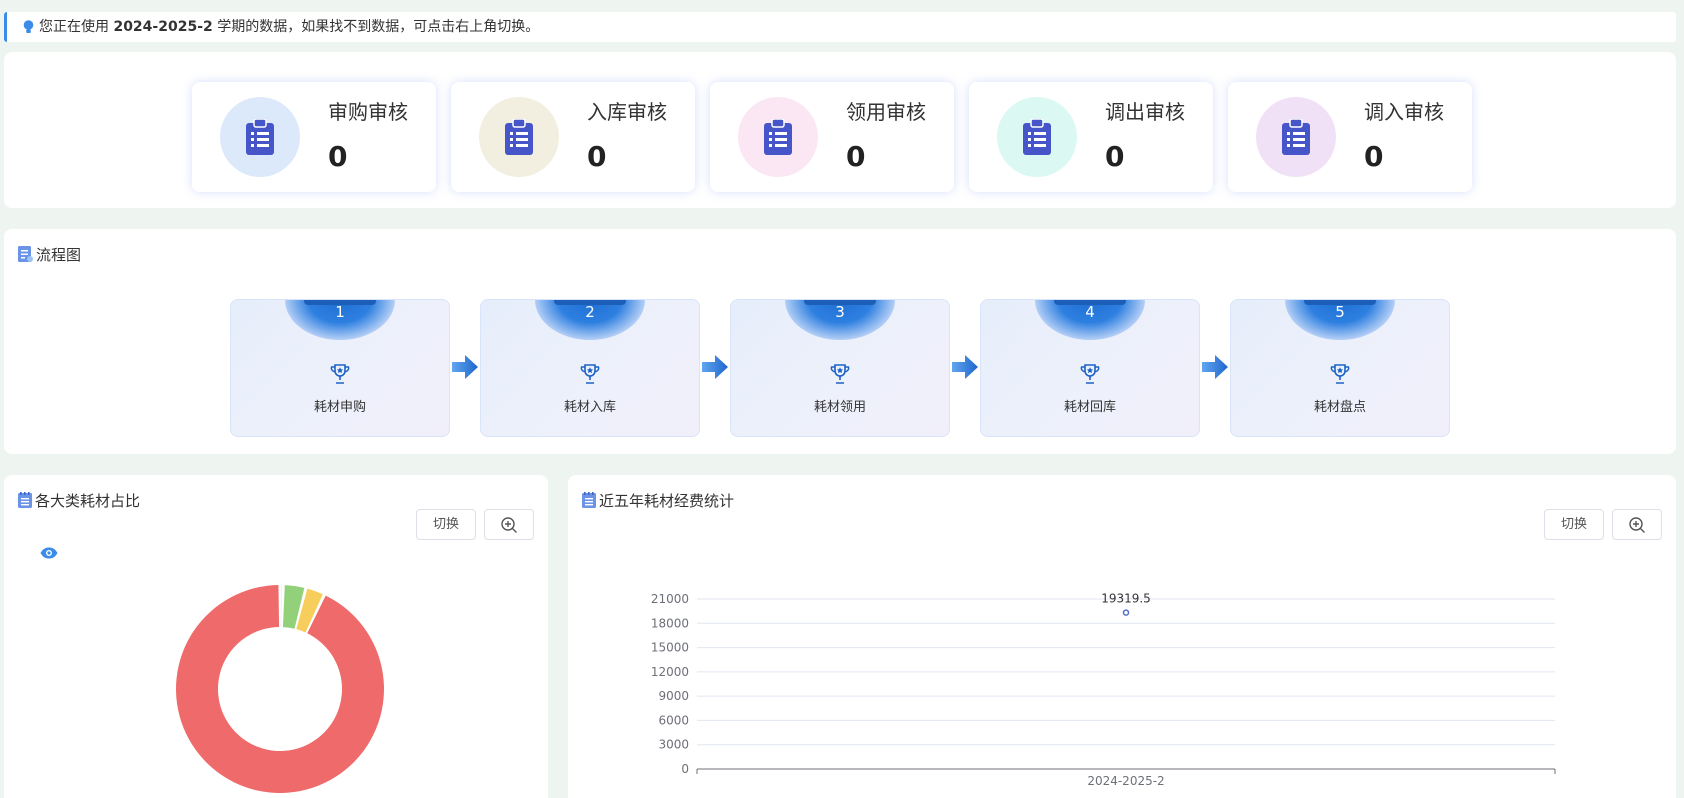 The image size is (1684, 798). Describe the element at coordinates (59, 255) in the screenshot. I see `flow-title-text: 流程图` at that location.